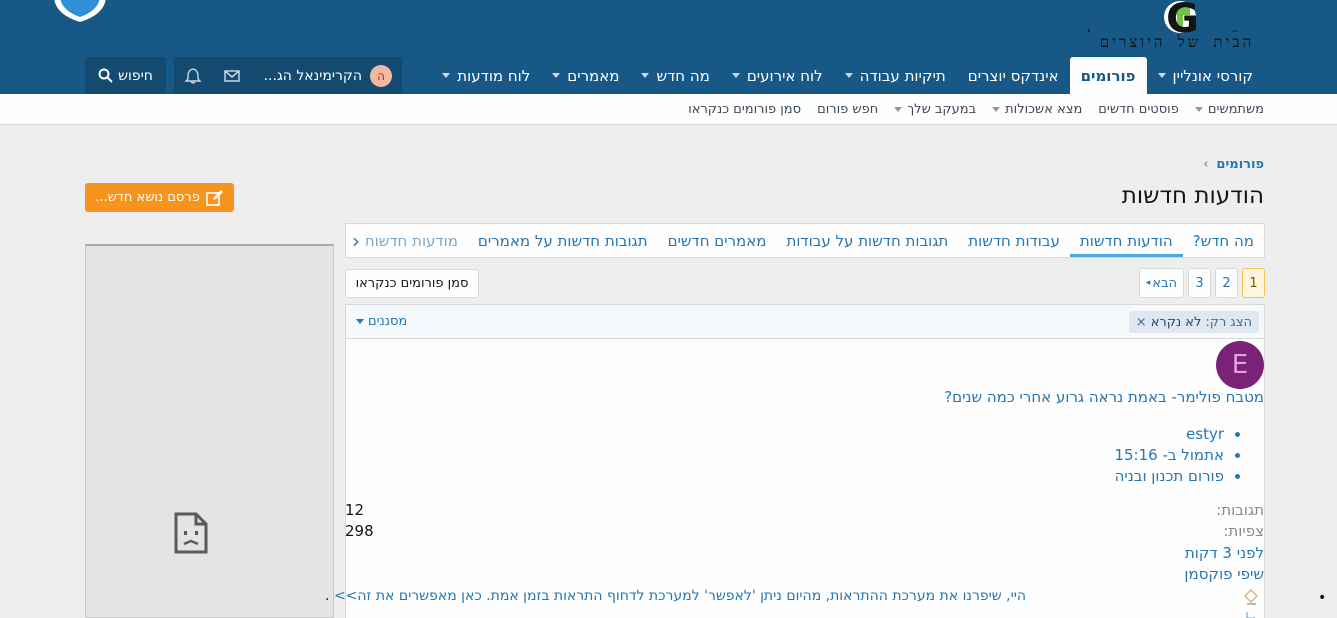 The height and width of the screenshot is (618, 1337). What do you see at coordinates (1148, 283) in the screenshot?
I see `caret-left-icon: ◂` at bounding box center [1148, 283].